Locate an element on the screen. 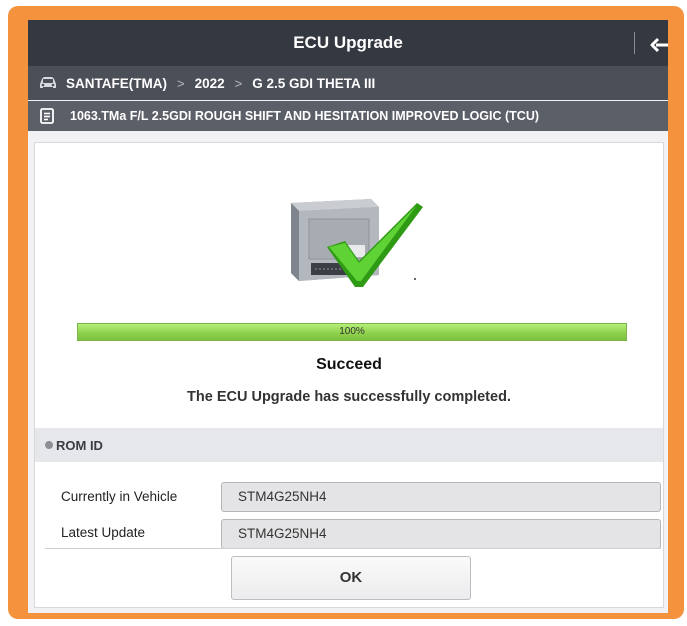 This screenshot has width=687, height=626. latest-rom-field: STM4G25NH4 is located at coordinates (441, 534).